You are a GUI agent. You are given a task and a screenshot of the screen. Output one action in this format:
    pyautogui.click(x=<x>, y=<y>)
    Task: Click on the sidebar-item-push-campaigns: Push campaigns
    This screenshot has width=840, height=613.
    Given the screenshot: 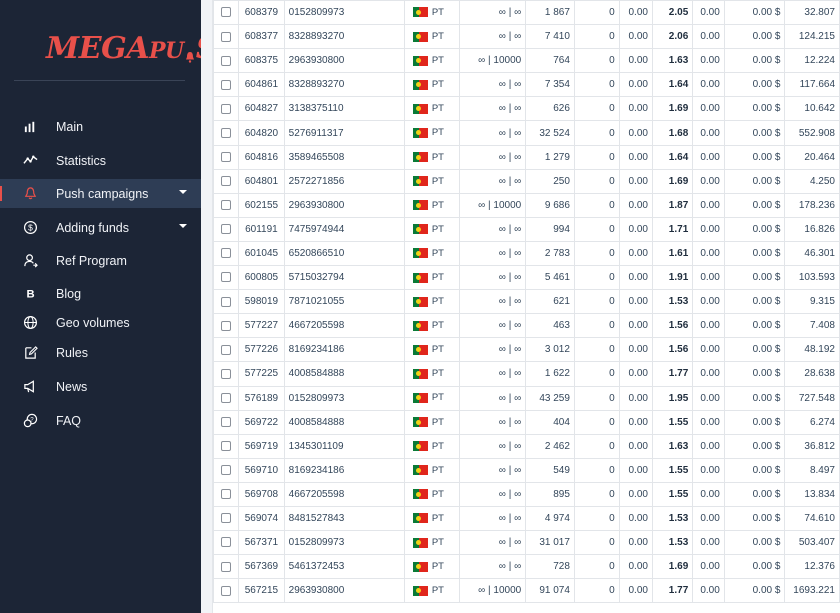 What is the action you would take?
    pyautogui.click(x=100, y=193)
    